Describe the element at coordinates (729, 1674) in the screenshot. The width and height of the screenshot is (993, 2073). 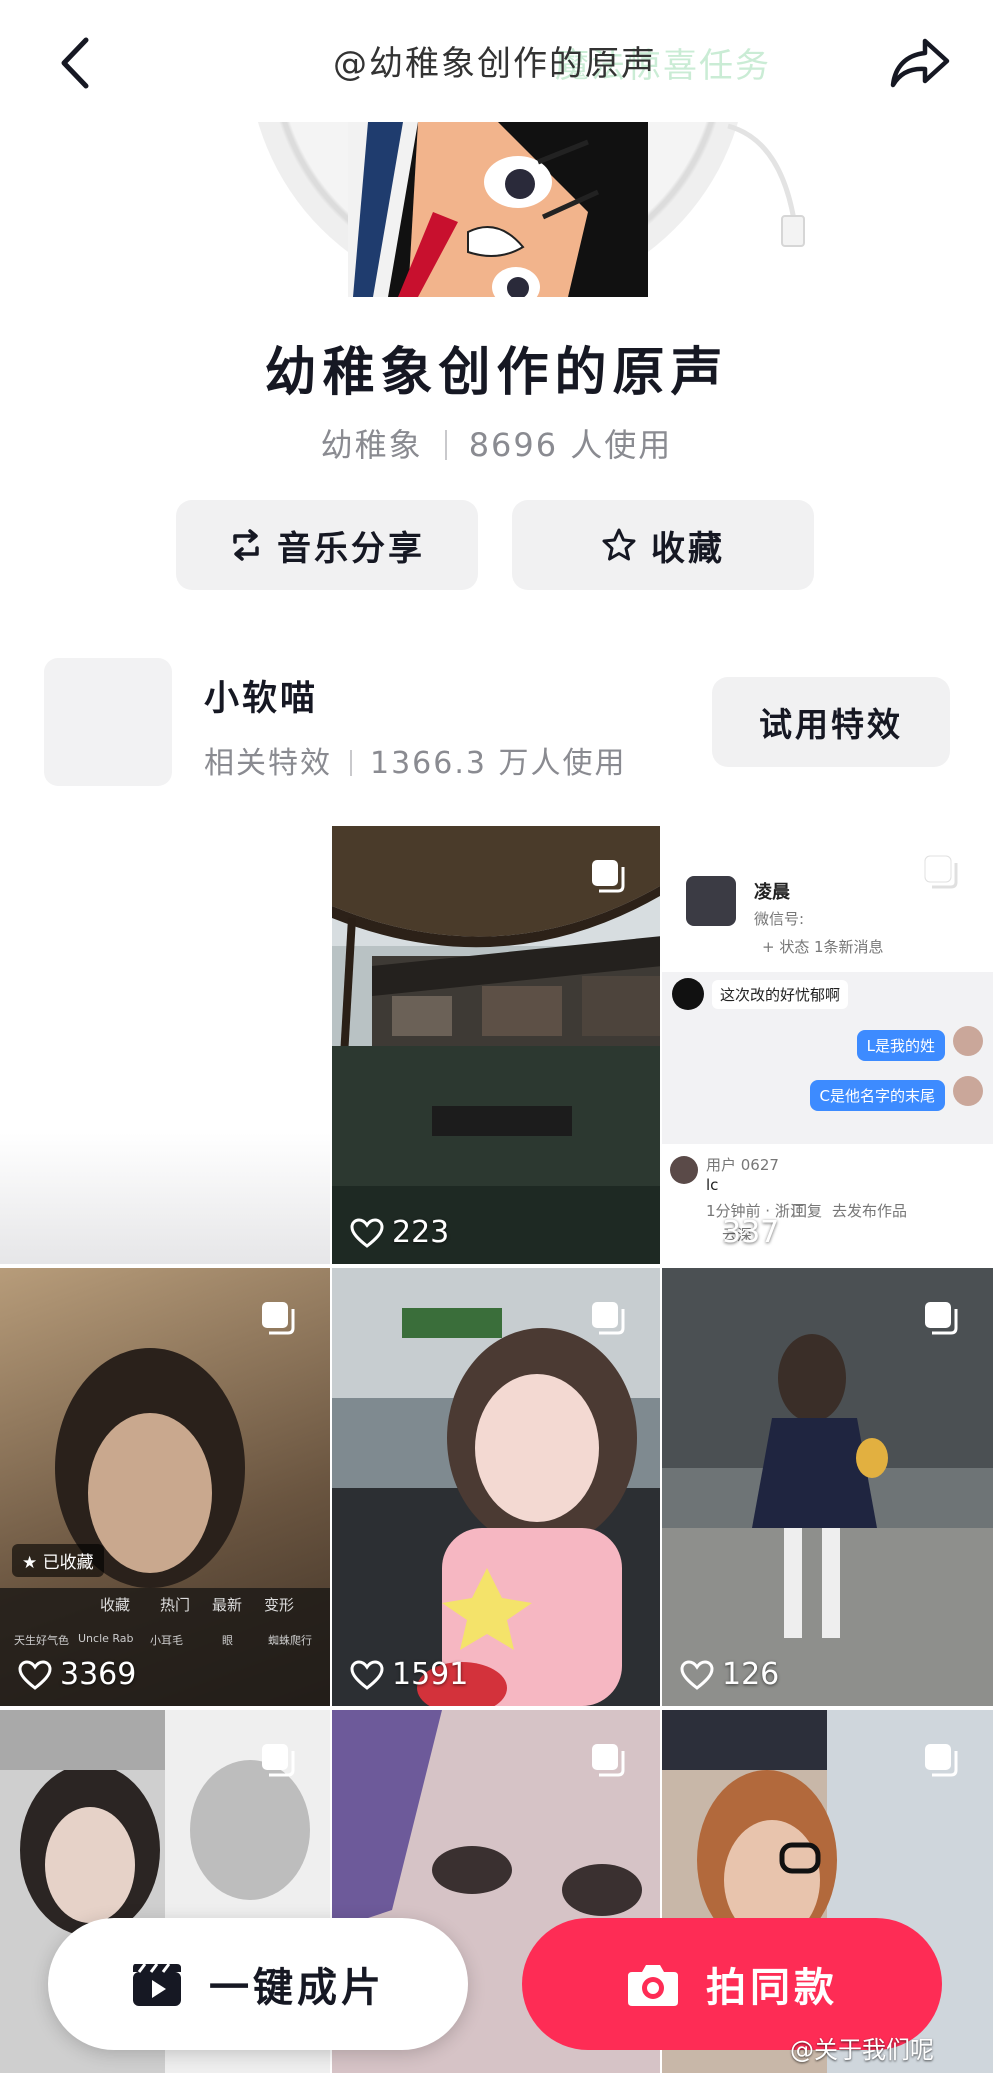
I see `like-count: 126` at that location.